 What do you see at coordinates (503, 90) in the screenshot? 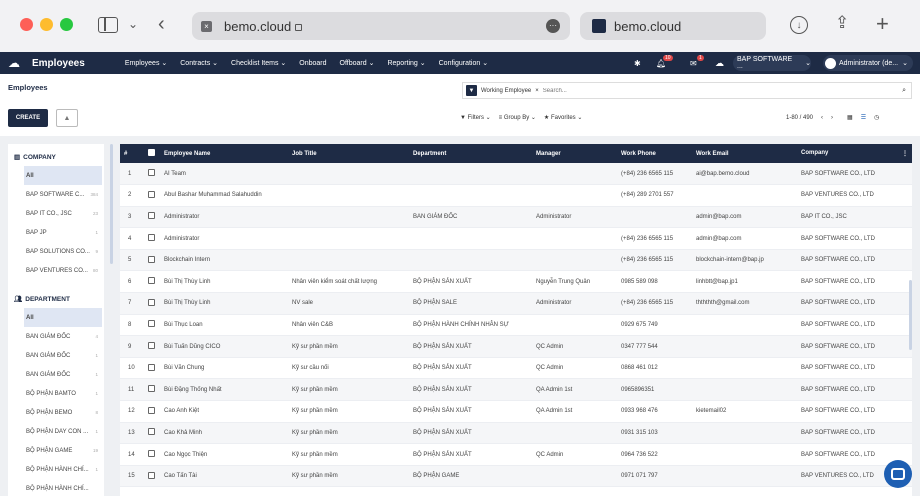
I see `search-facet: ▼ Working Employee ×` at bounding box center [503, 90].